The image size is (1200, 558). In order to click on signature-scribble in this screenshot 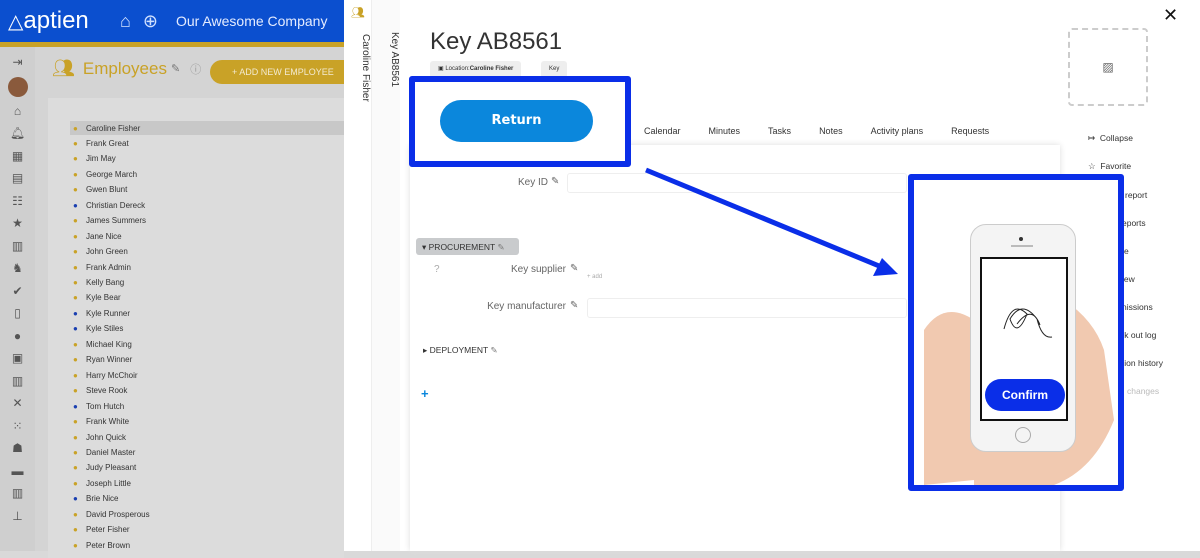, I will do `click(1028, 323)`.